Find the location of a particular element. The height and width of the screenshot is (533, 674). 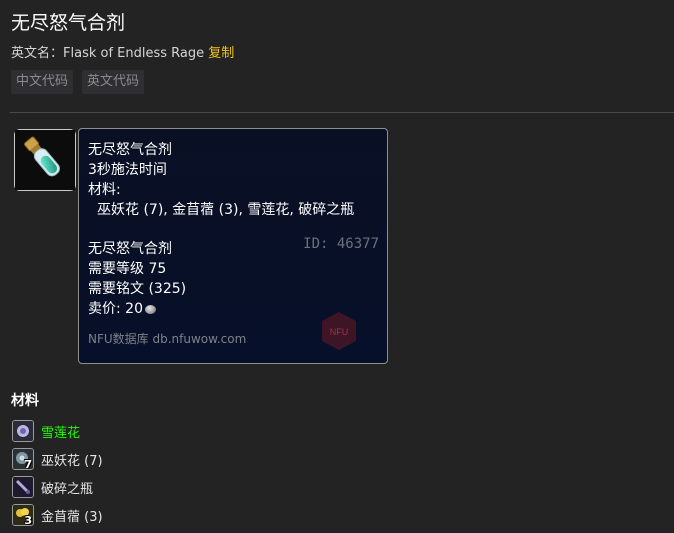

sell-price-value: 20 is located at coordinates (134, 309).